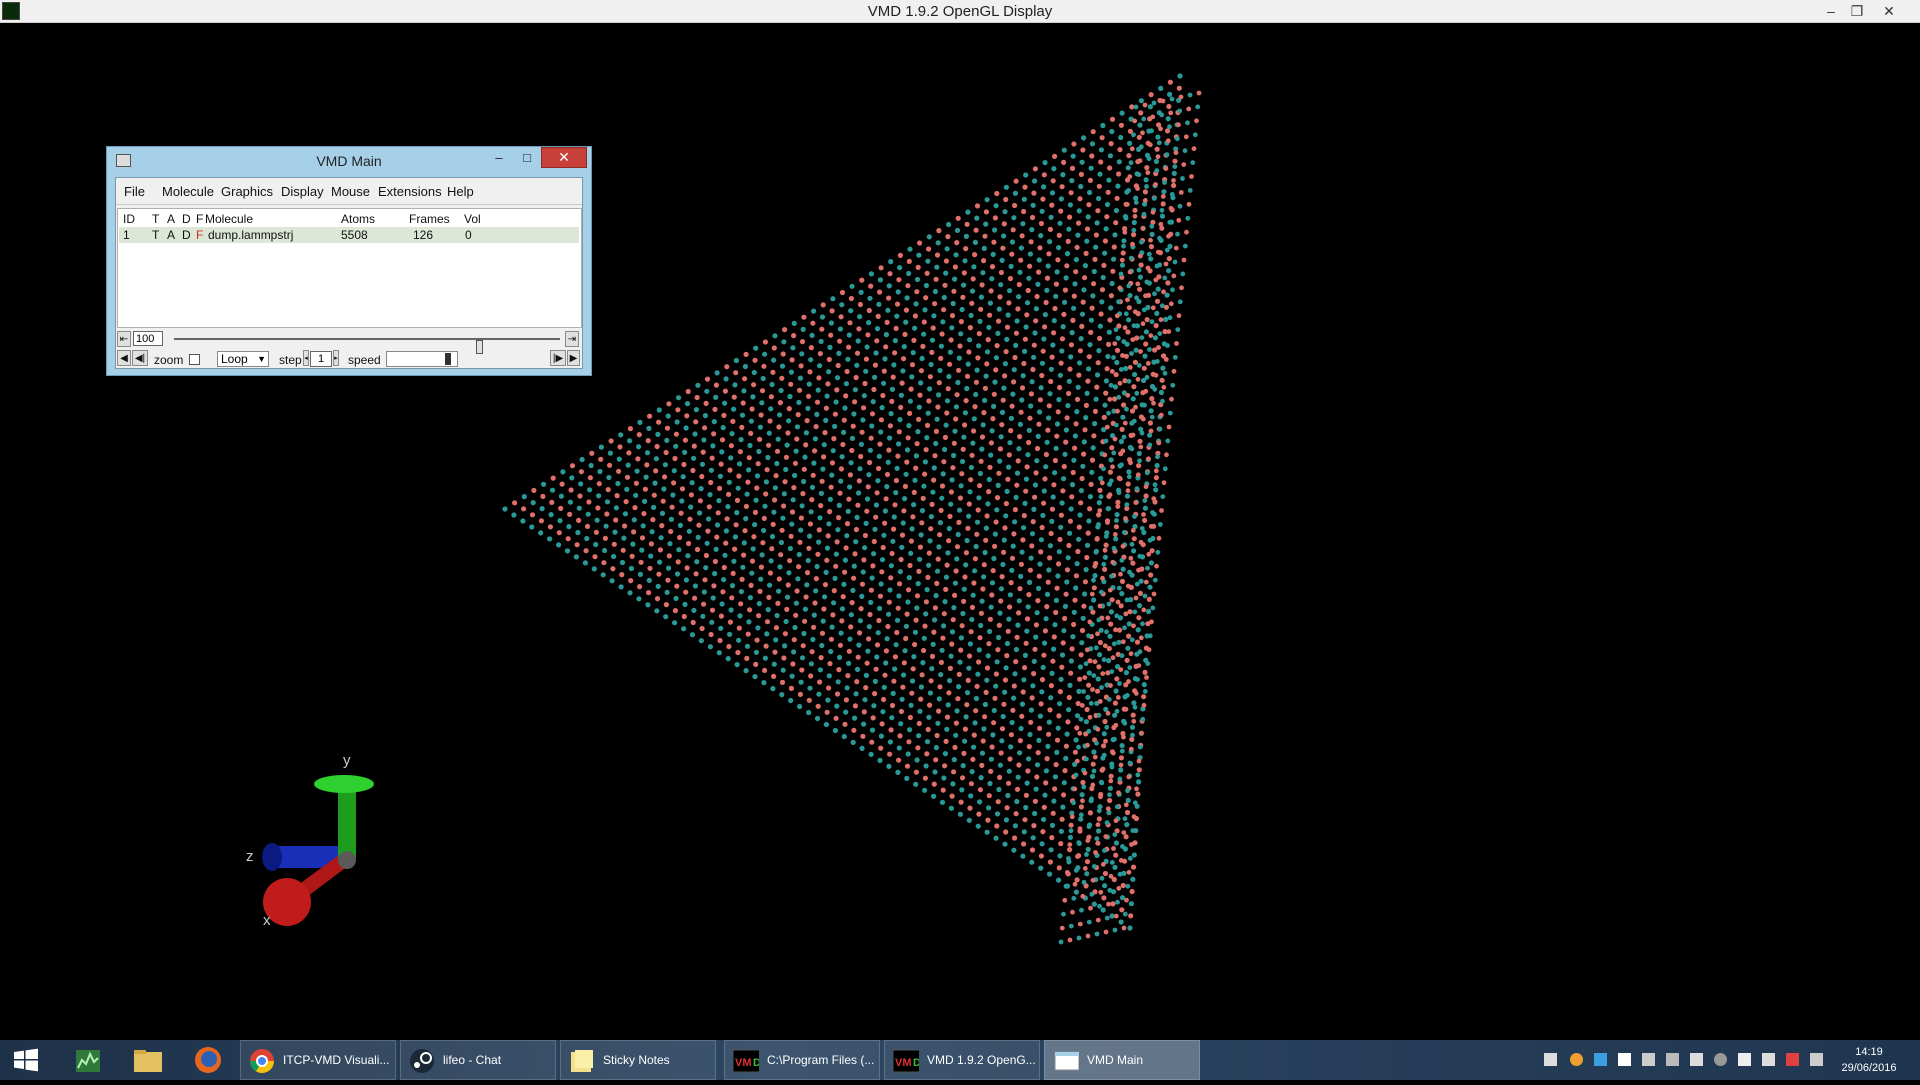 This screenshot has width=1920, height=1085. What do you see at coordinates (429, 219) in the screenshot?
I see `col-header-frames: Frames` at bounding box center [429, 219].